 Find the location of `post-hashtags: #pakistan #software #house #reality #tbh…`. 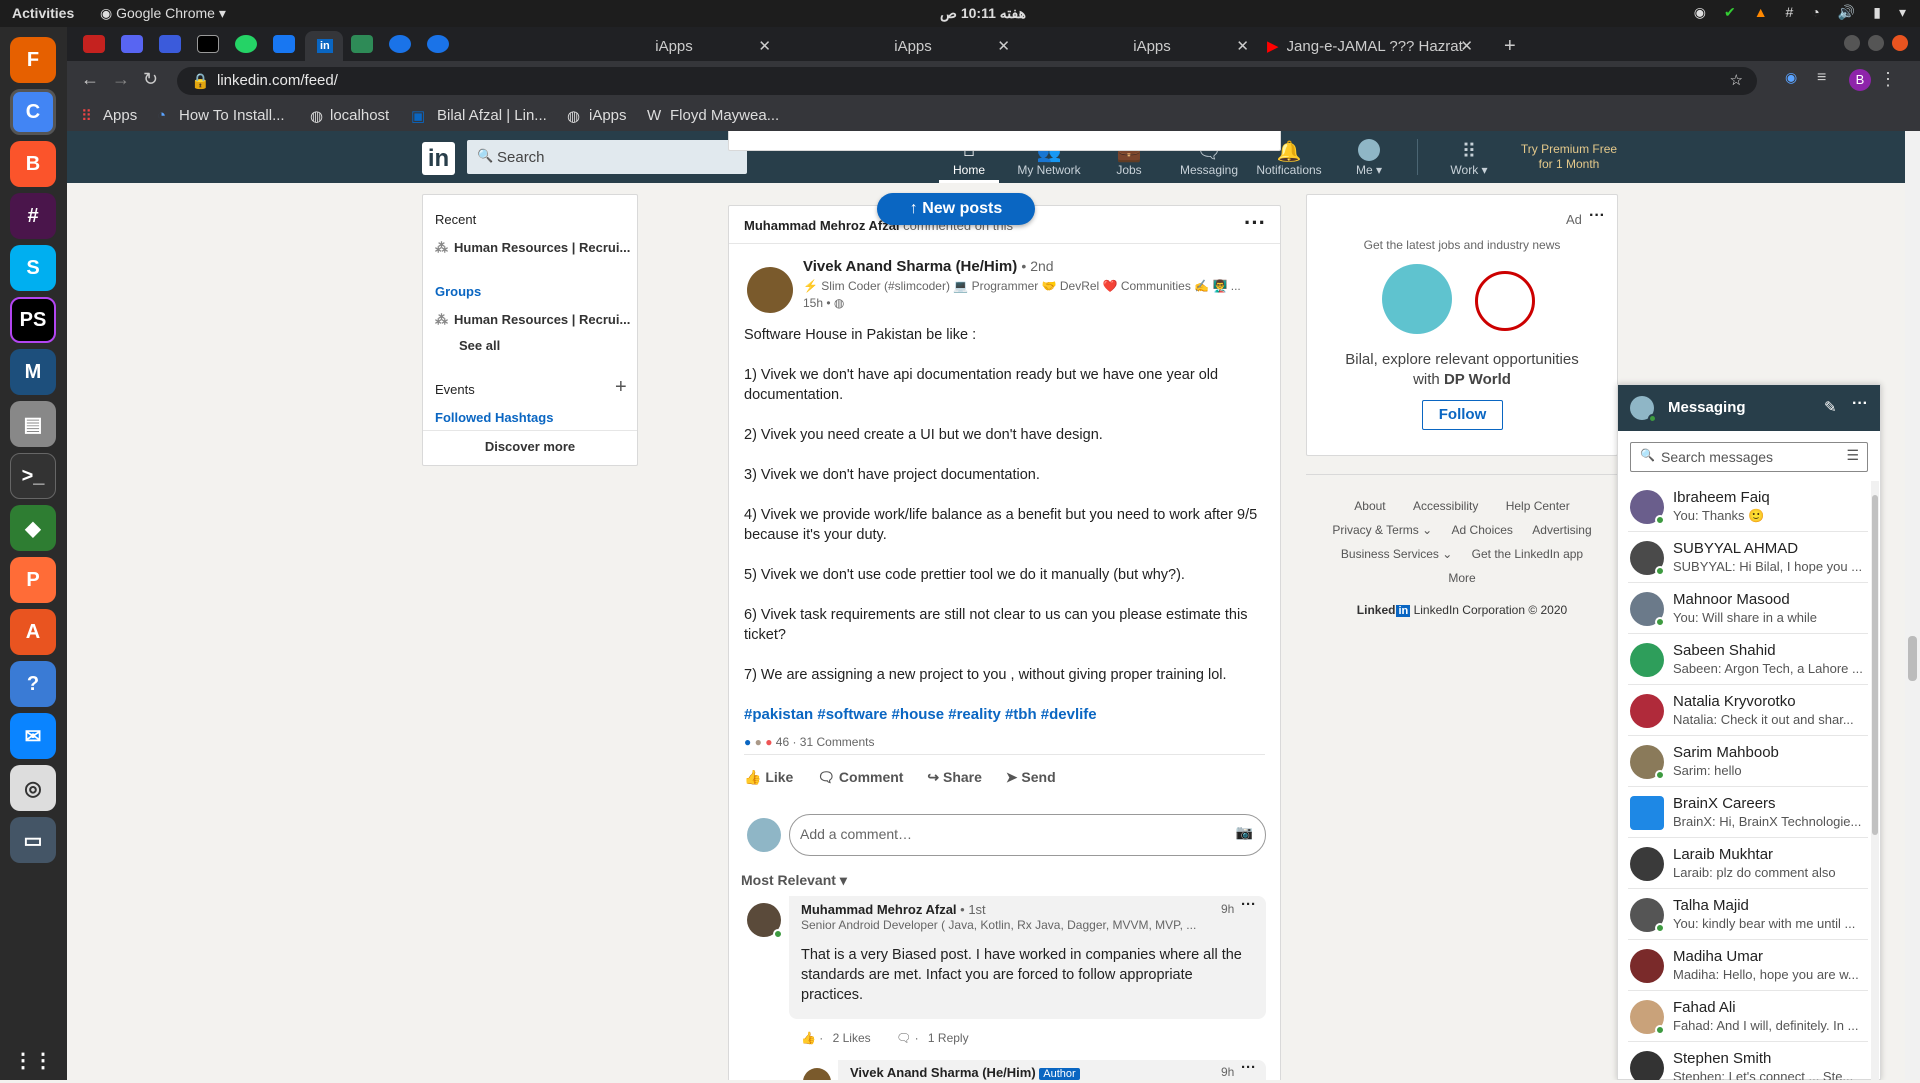

post-hashtags: #pakistan #software #house #reality #tbh… is located at coordinates (1004, 715).